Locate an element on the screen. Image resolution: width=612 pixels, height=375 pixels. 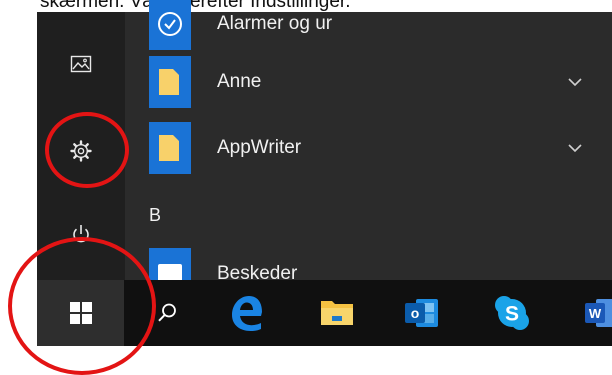
app-label: Alarmer og ur is located at coordinates (275, 23).